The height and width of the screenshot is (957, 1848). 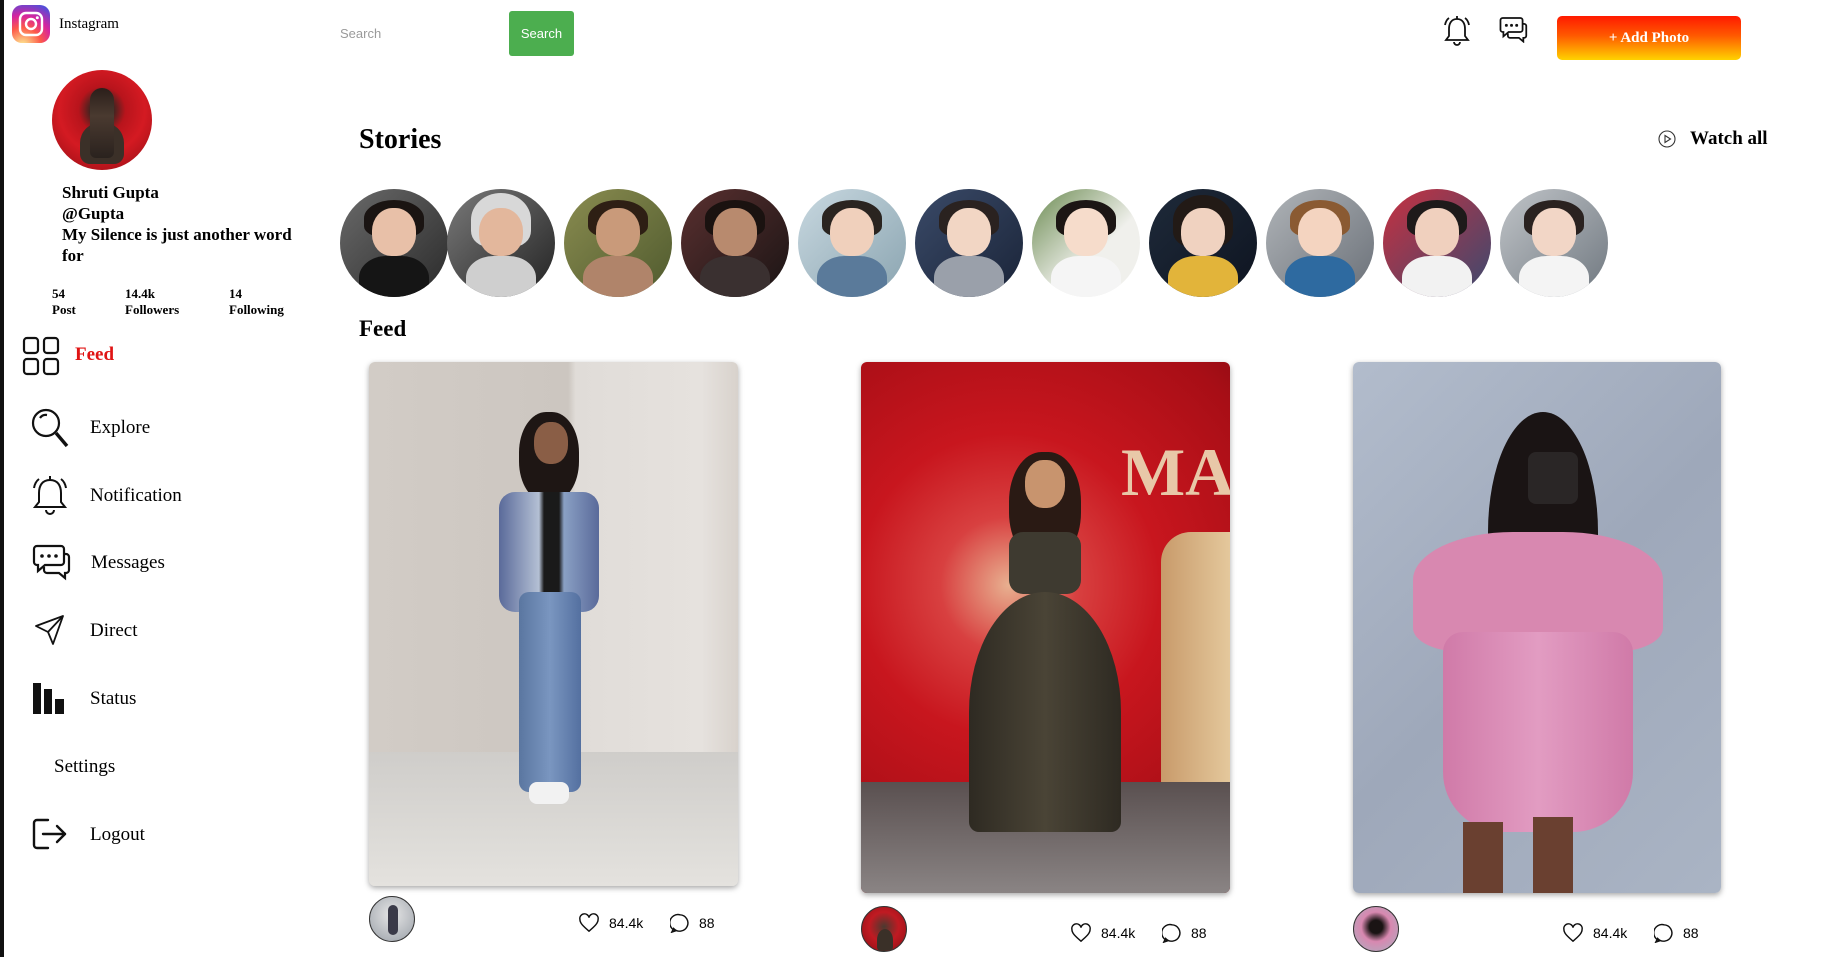 I want to click on profile-bio: My Silence is just another word for, so click(x=177, y=245).